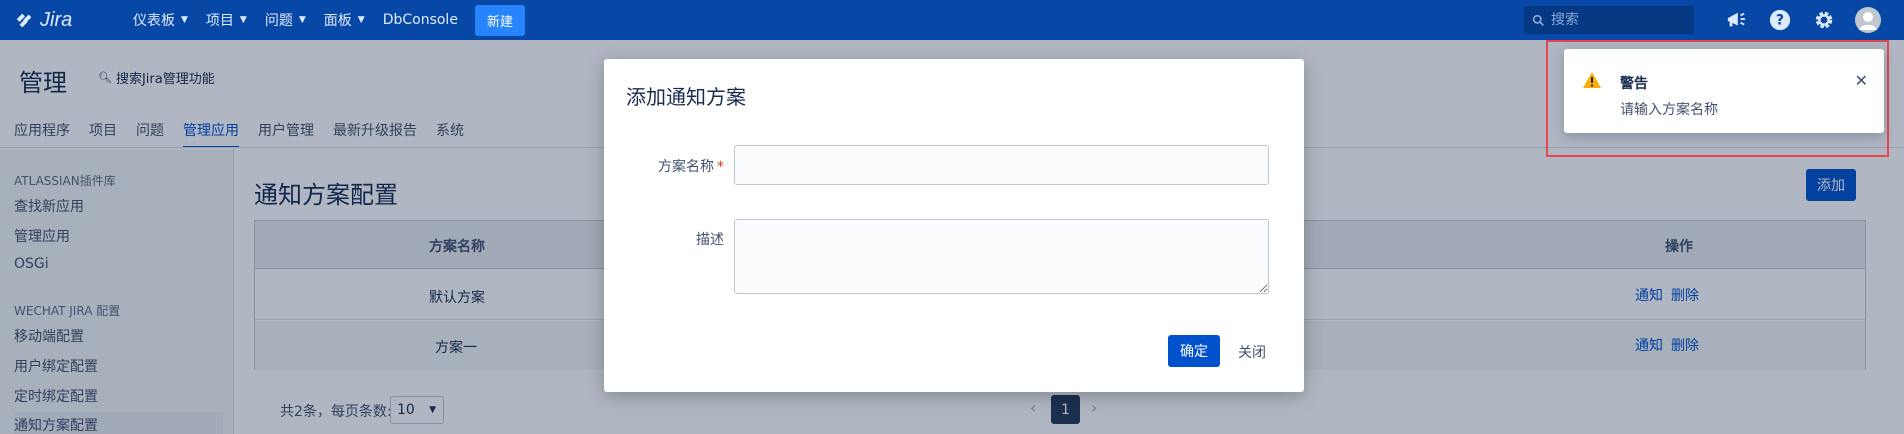  What do you see at coordinates (499, 20) in the screenshot?
I see `create-button: 新建` at bounding box center [499, 20].